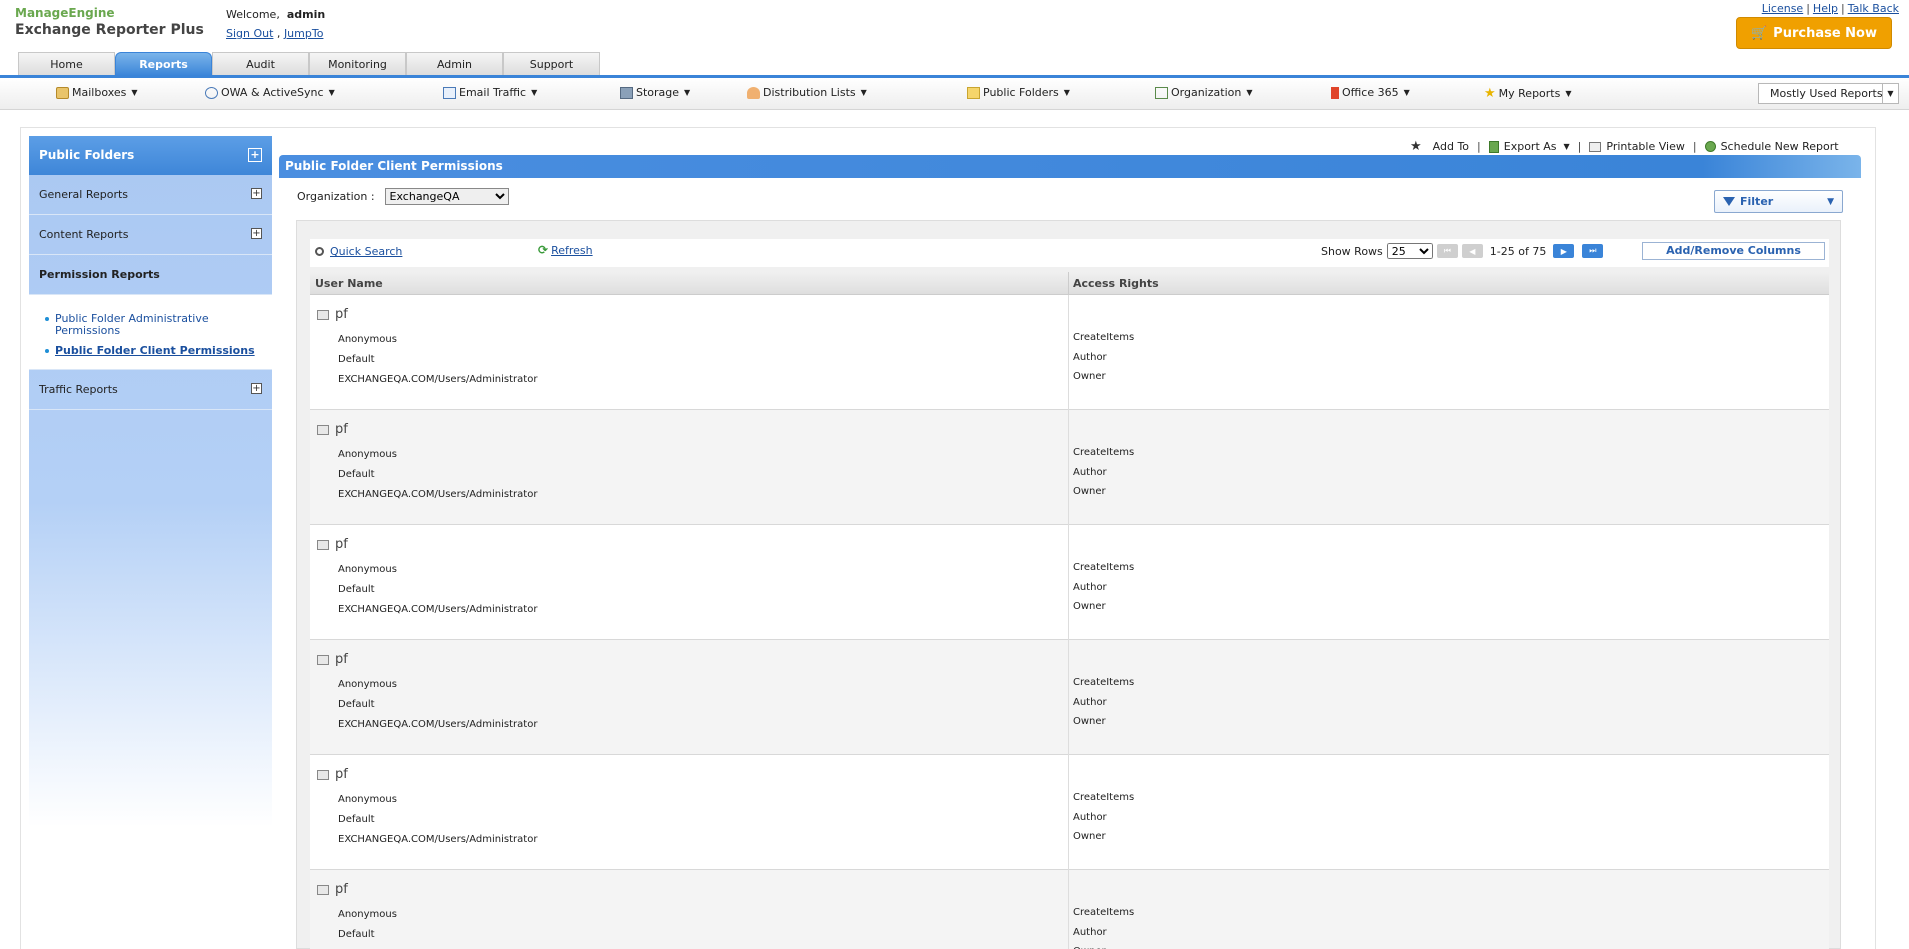 The image size is (1909, 949). I want to click on sidebar-subitem: Public Folder Client Permissions, so click(153, 351).